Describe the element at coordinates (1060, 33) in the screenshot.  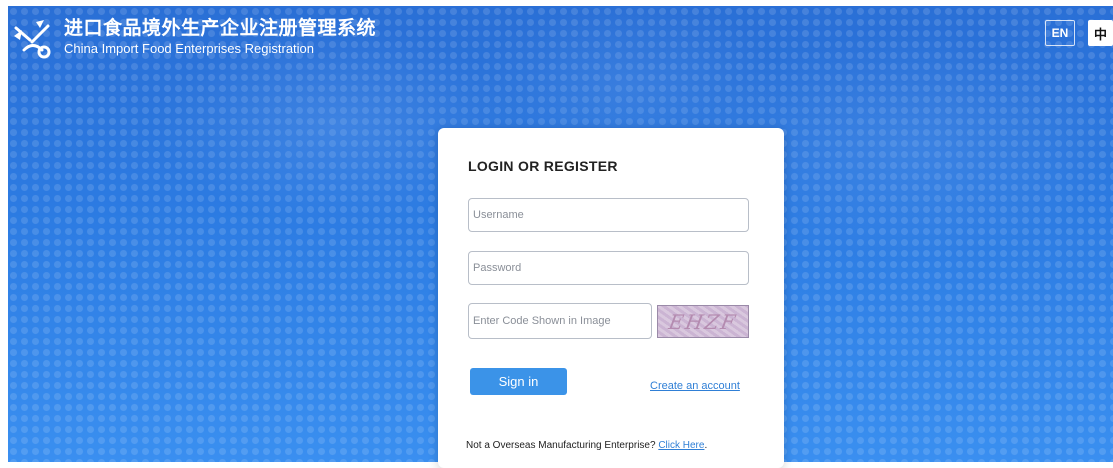
I see `language-en-button: EN` at that location.